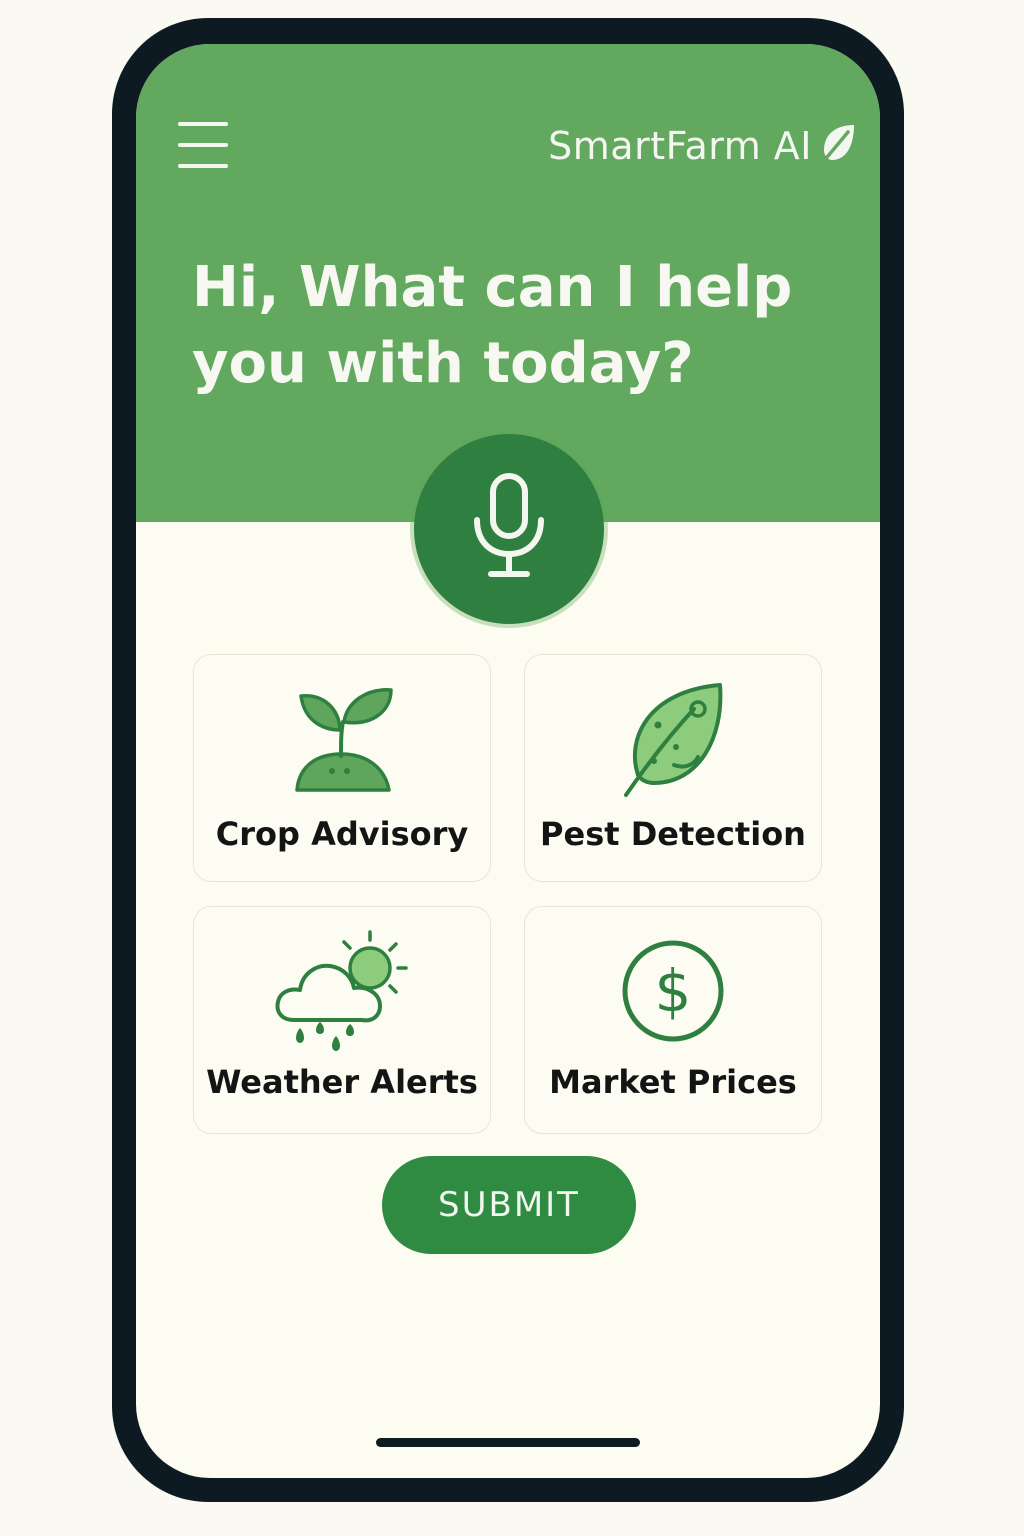 Image resolution: width=1024 pixels, height=1536 pixels. I want to click on card-pest-detection: Pest Detection, so click(673, 768).